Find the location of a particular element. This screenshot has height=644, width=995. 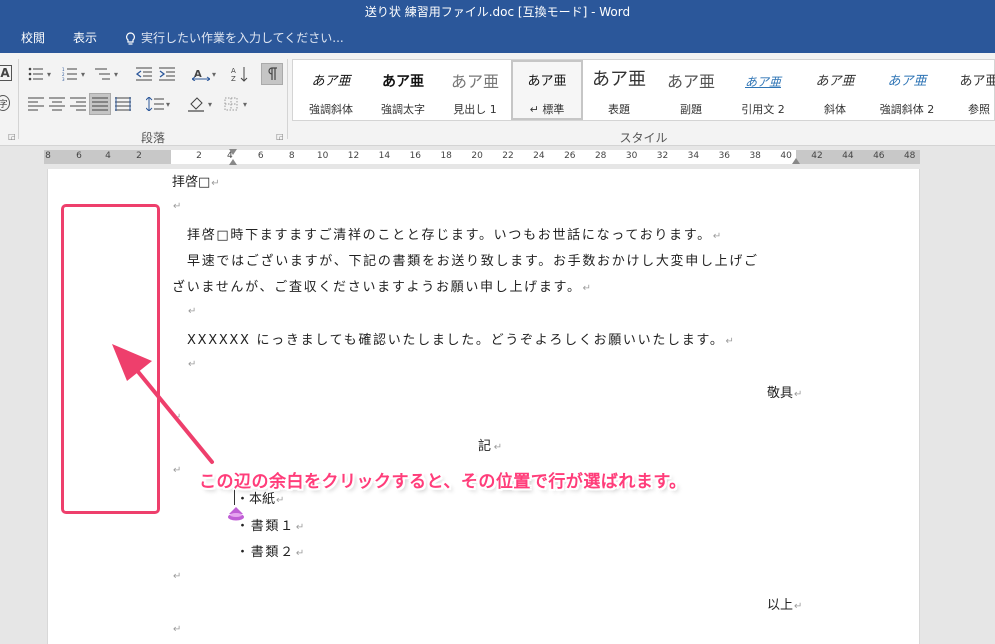

align-left-icon is located at coordinates (36, 104).